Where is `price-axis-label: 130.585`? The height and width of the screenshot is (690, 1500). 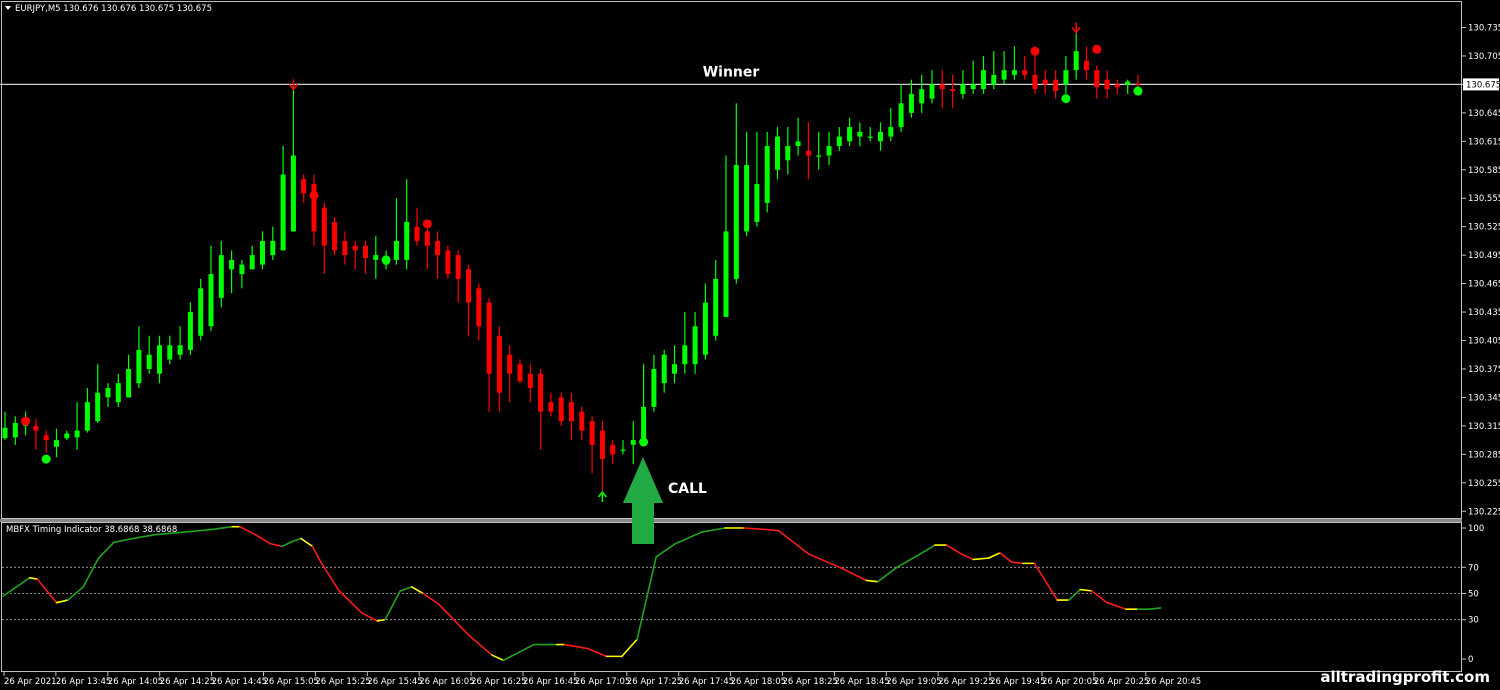 price-axis-label: 130.585 is located at coordinates (1484, 171).